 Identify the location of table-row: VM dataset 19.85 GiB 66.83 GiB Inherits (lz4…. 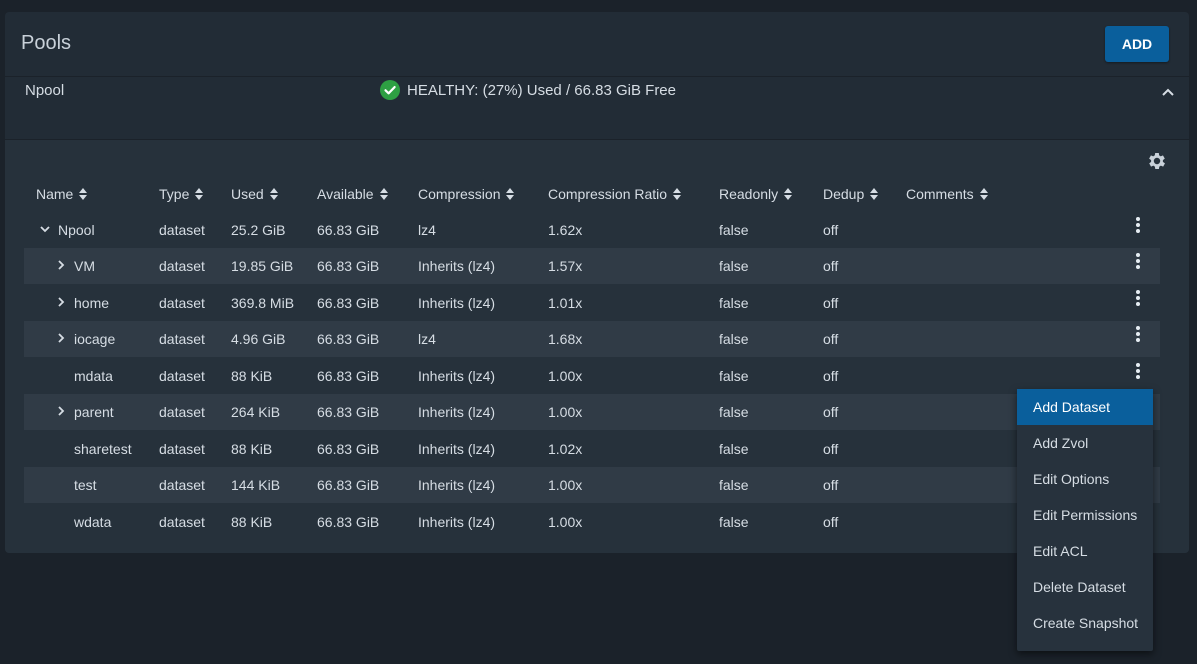
(592, 266).